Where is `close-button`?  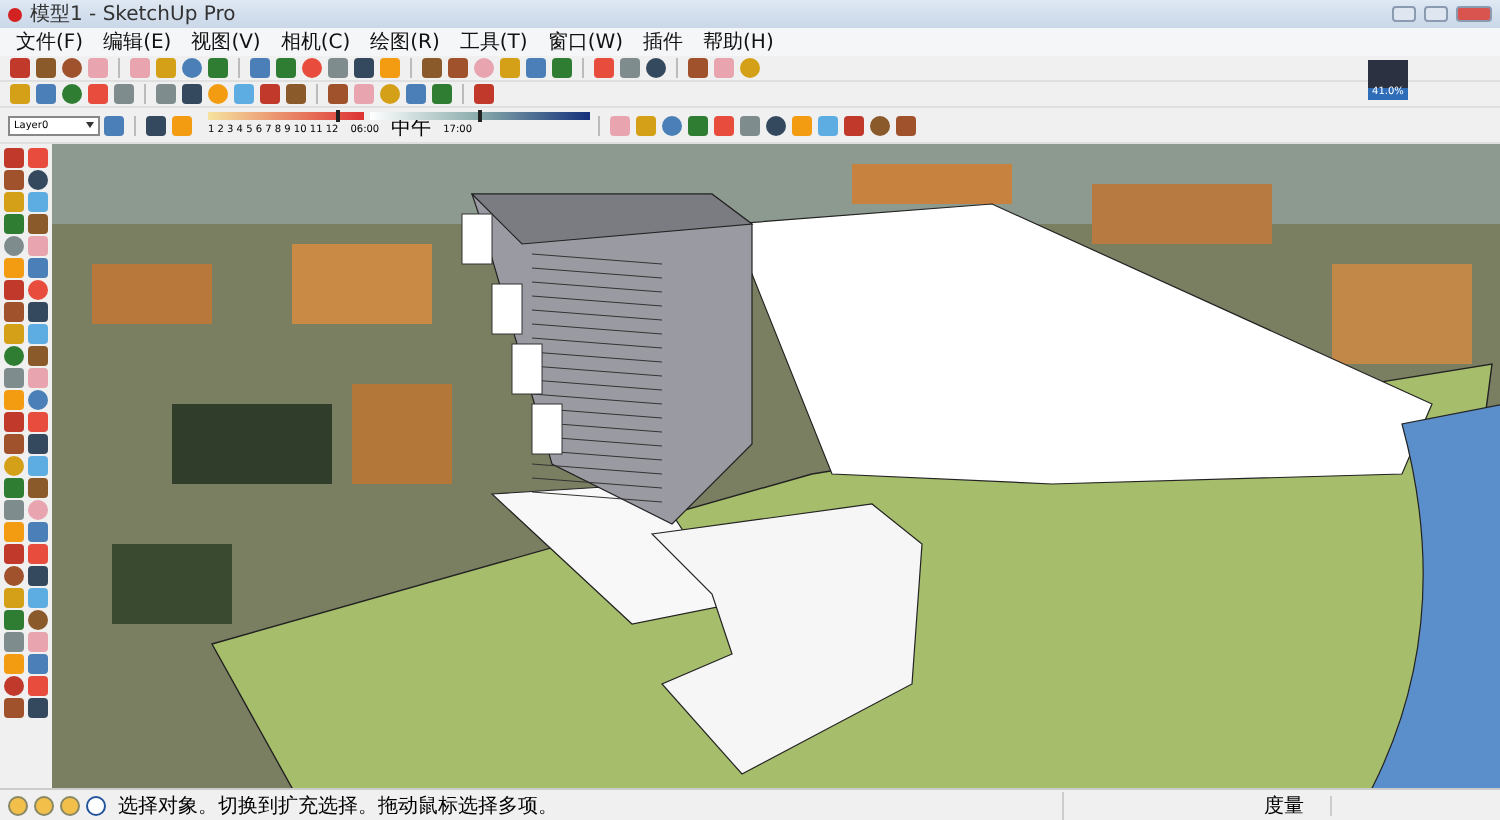 close-button is located at coordinates (1474, 14).